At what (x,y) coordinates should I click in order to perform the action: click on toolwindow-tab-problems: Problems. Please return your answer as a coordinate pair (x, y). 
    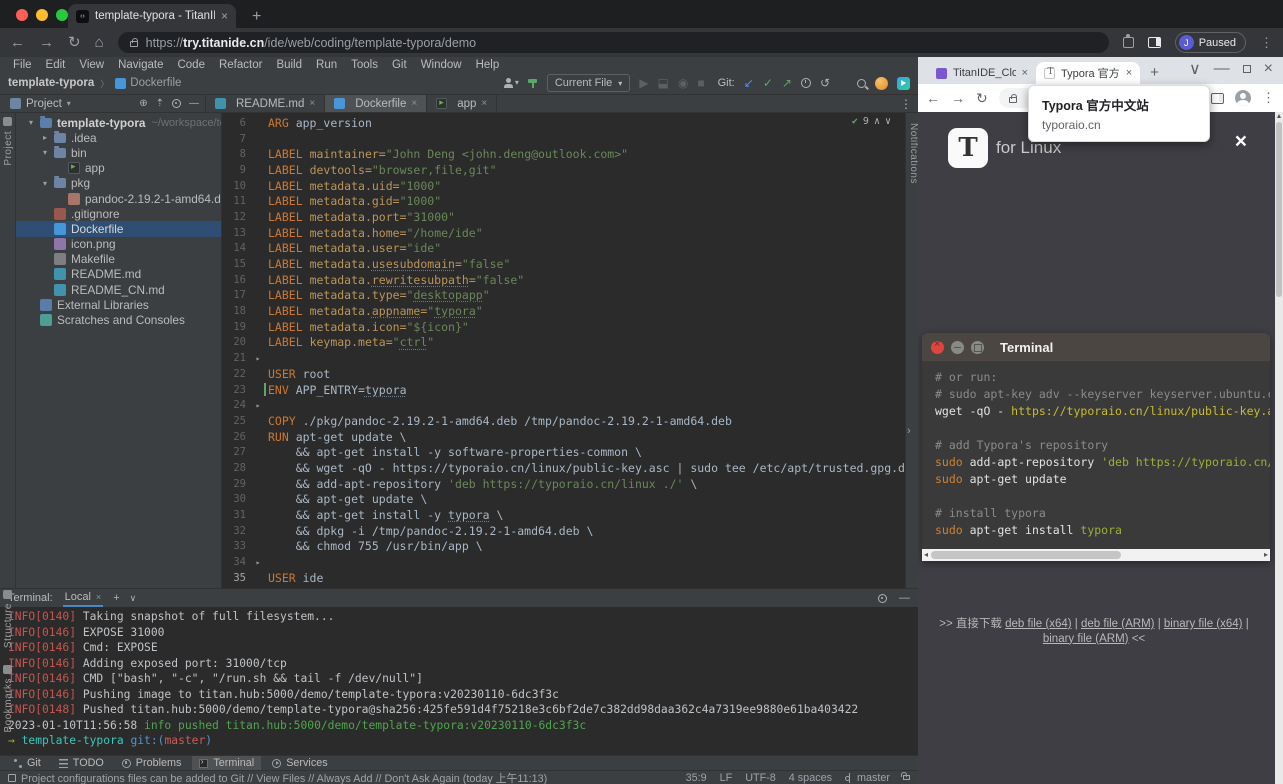
    Looking at the image, I should click on (152, 763).